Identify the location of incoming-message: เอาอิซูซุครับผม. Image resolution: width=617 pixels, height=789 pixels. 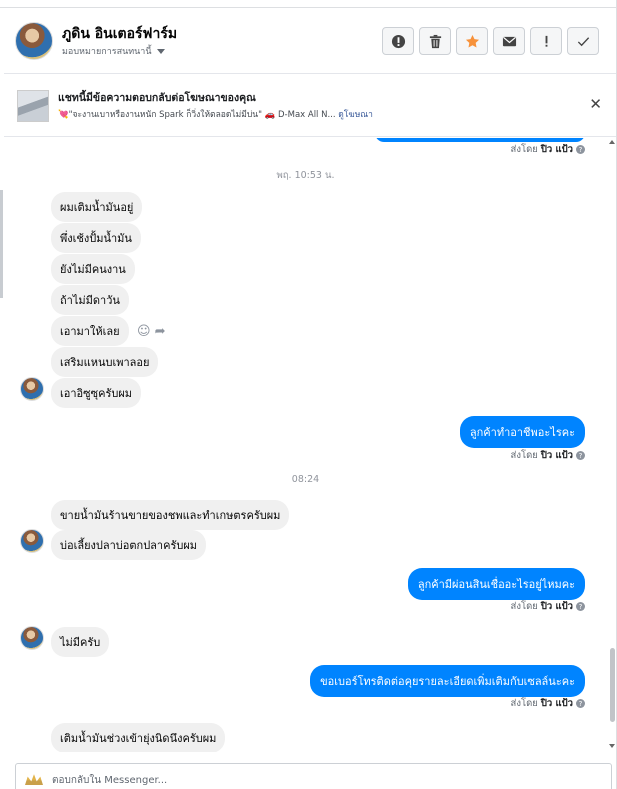
(96, 393).